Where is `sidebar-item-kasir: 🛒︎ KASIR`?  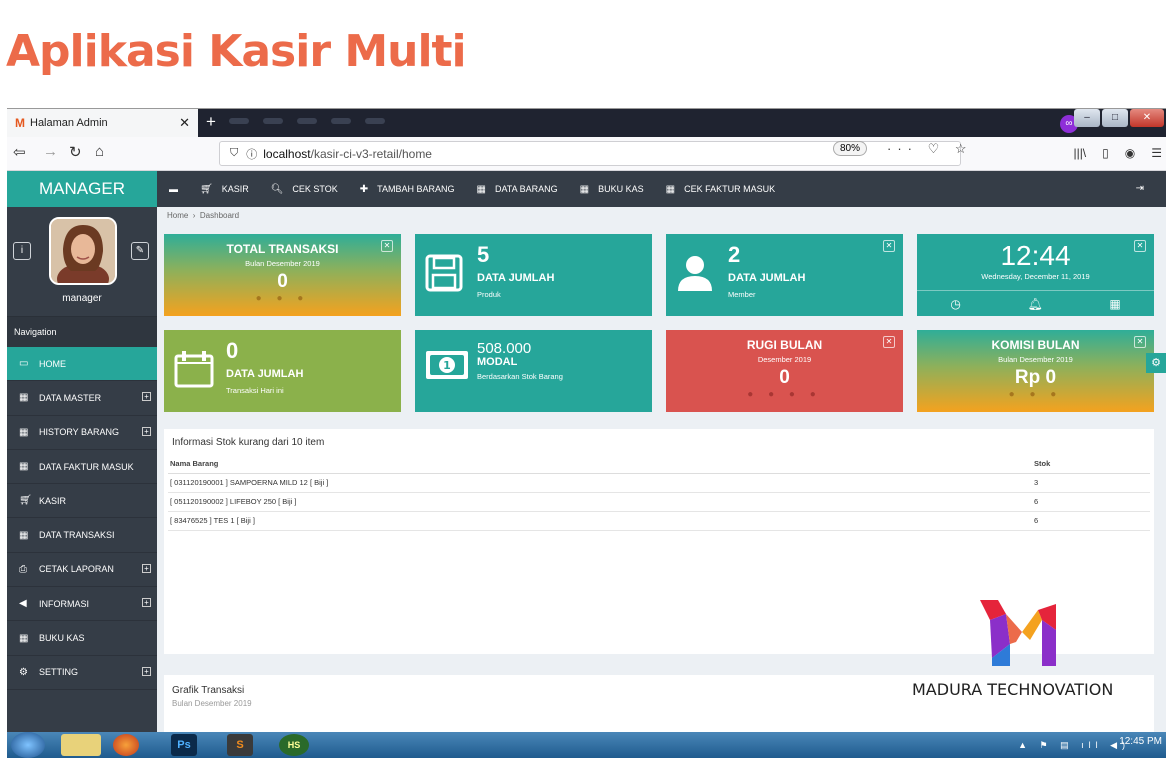 sidebar-item-kasir: 🛒︎ KASIR is located at coordinates (82, 501).